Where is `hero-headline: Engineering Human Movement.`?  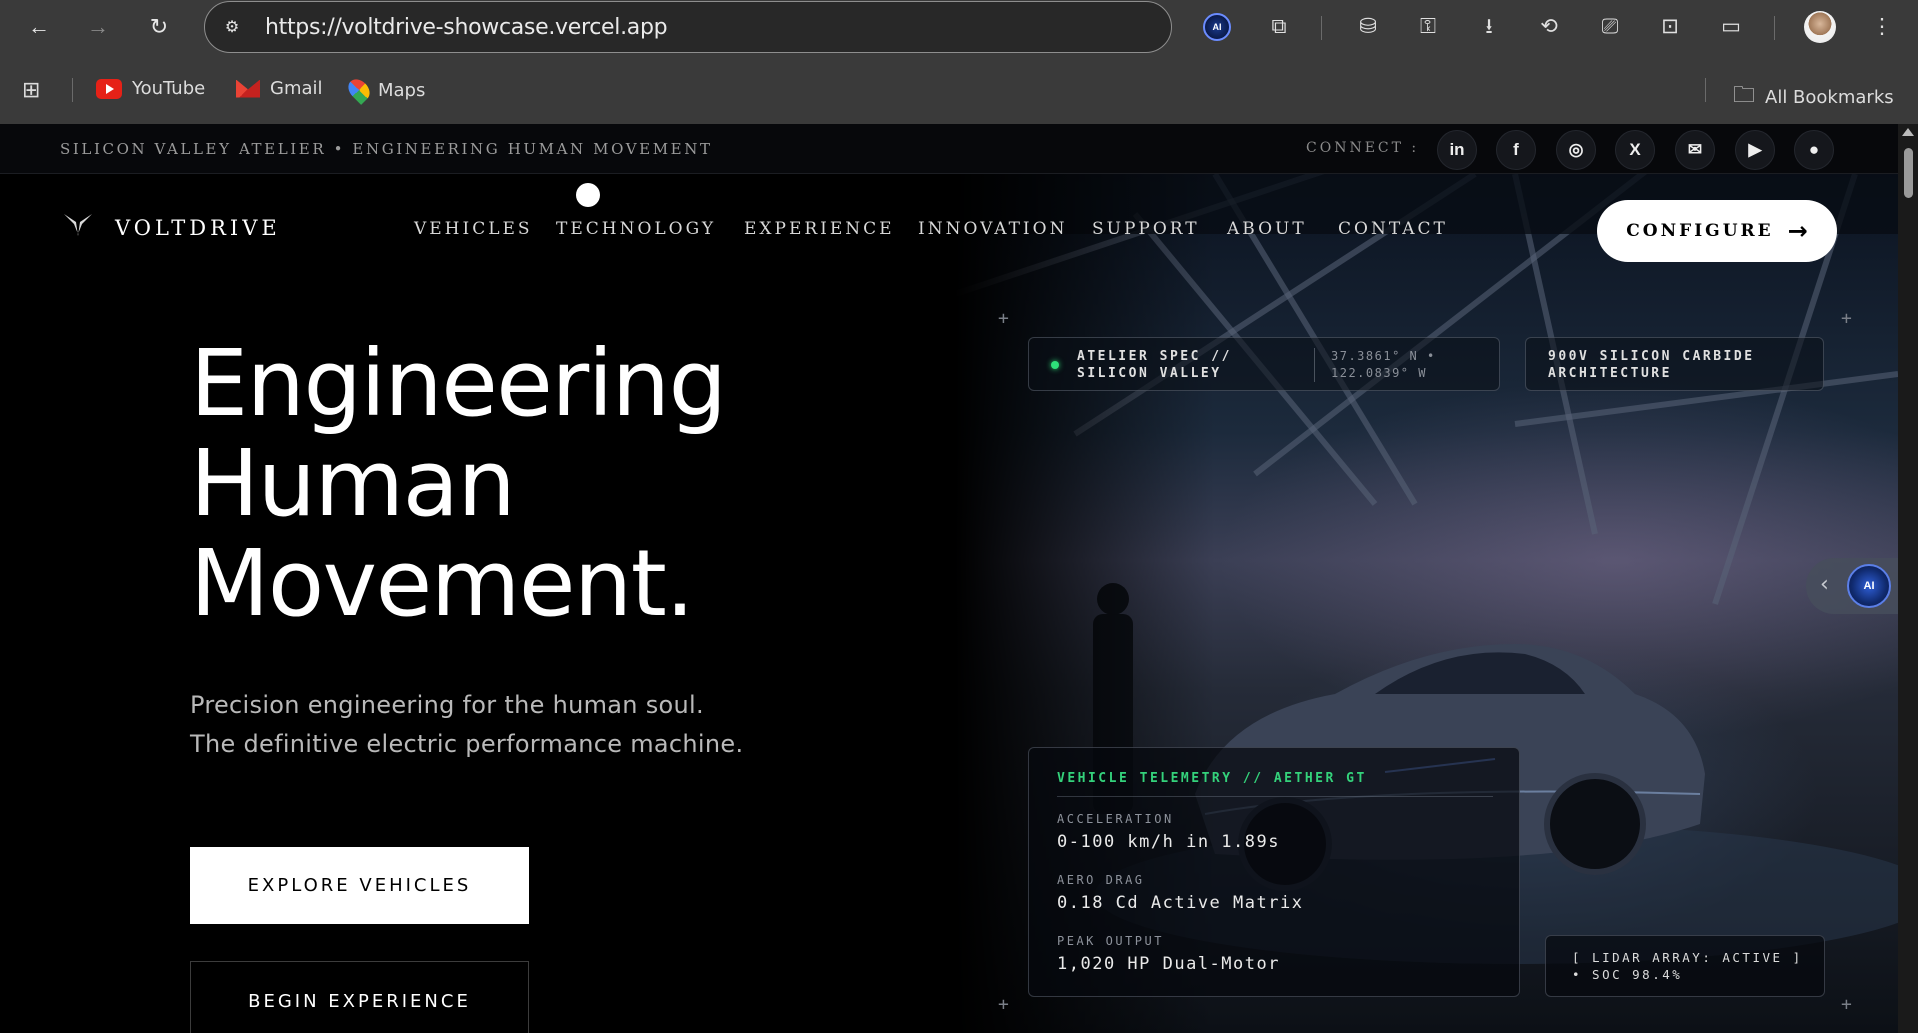
hero-headline: Engineering Human Movement. is located at coordinates (458, 483).